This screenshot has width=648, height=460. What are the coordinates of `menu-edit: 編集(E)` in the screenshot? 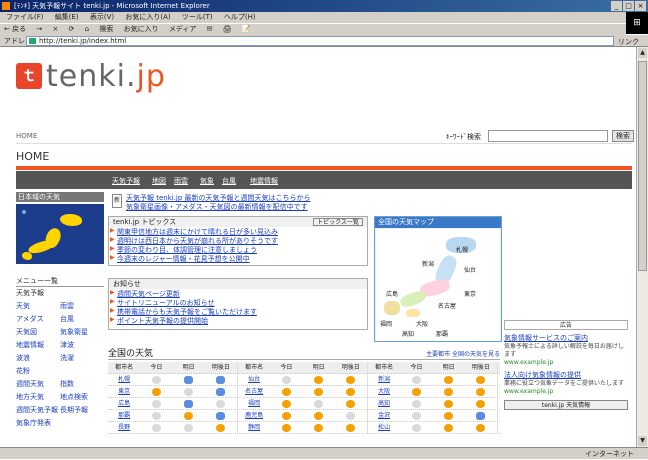 It's located at (67, 17).